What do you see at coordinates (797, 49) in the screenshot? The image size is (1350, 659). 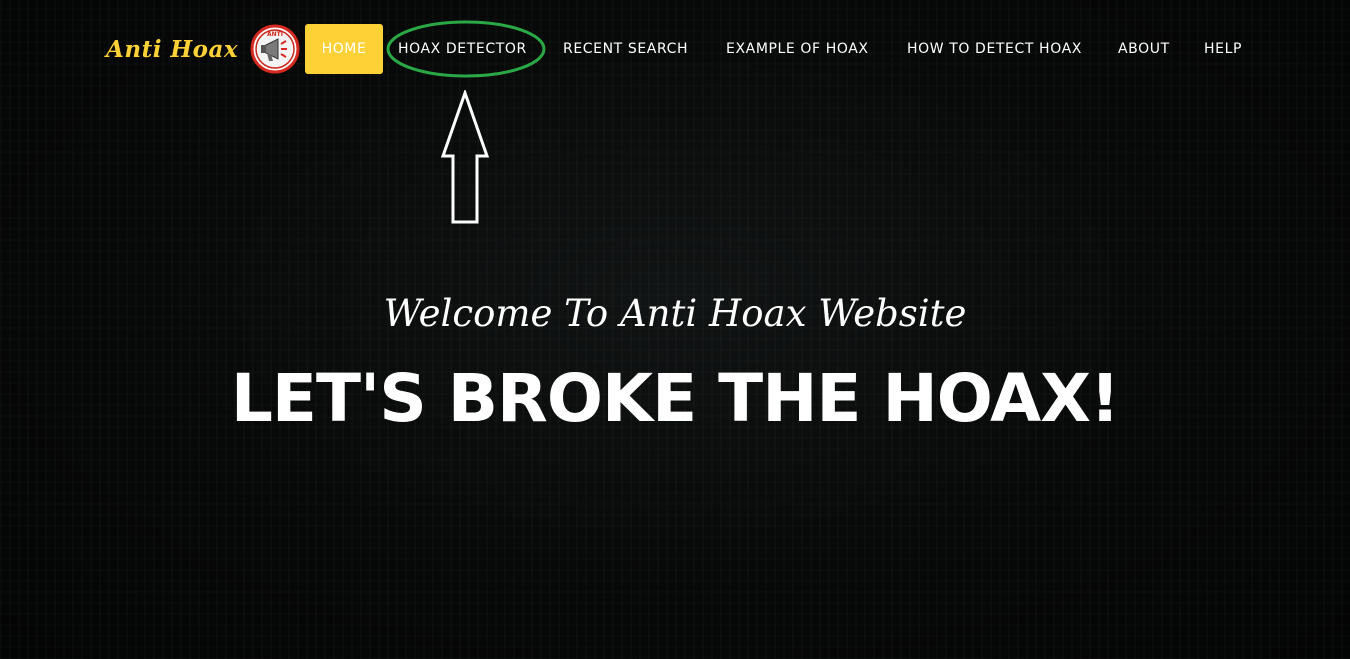 I see `nav-example-of-hoax: EXAMPLE OF HOAX` at bounding box center [797, 49].